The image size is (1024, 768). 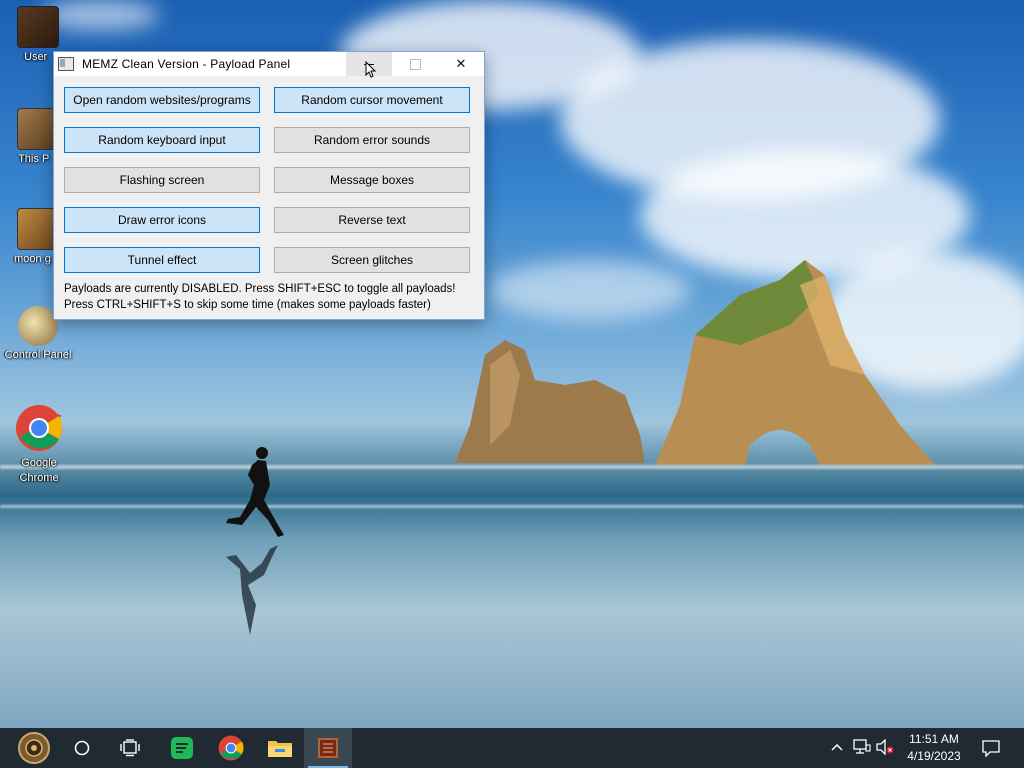 What do you see at coordinates (550, 401) in the screenshot?
I see `sea-stack-left` at bounding box center [550, 401].